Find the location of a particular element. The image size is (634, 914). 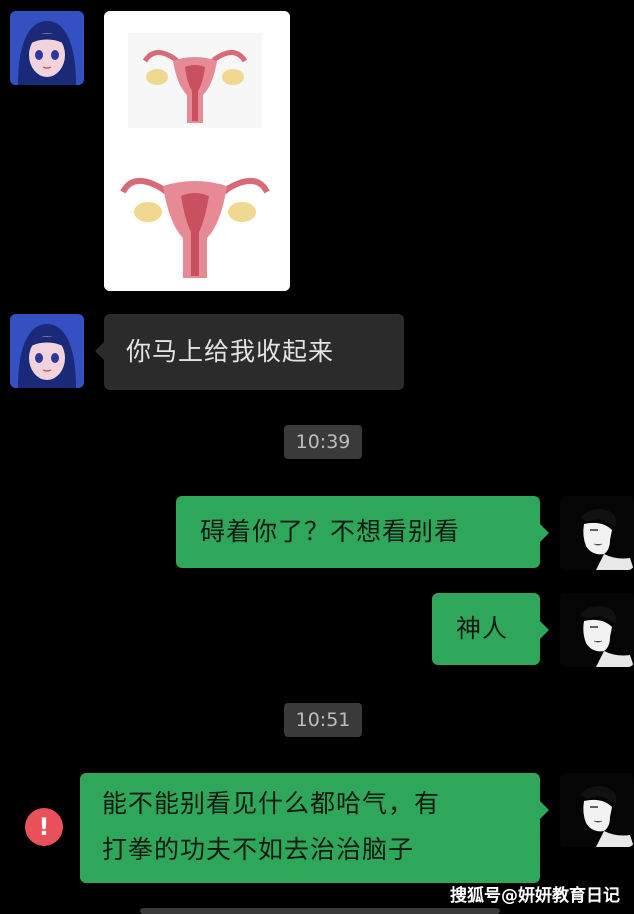

timestamp-text: 10:39 is located at coordinates (323, 442).